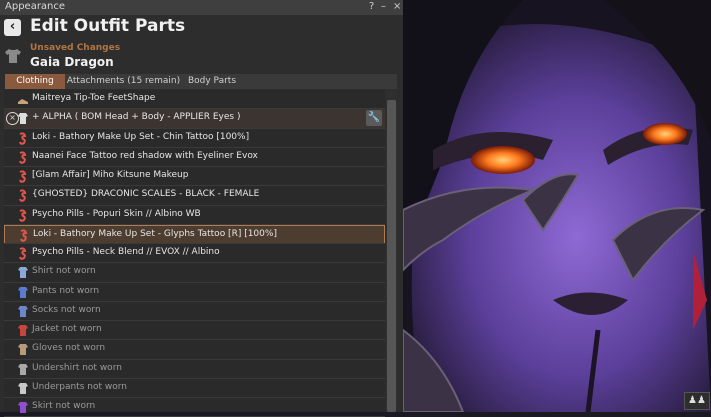 The image size is (711, 417). I want to click on scrollbar-thumb, so click(391, 256).